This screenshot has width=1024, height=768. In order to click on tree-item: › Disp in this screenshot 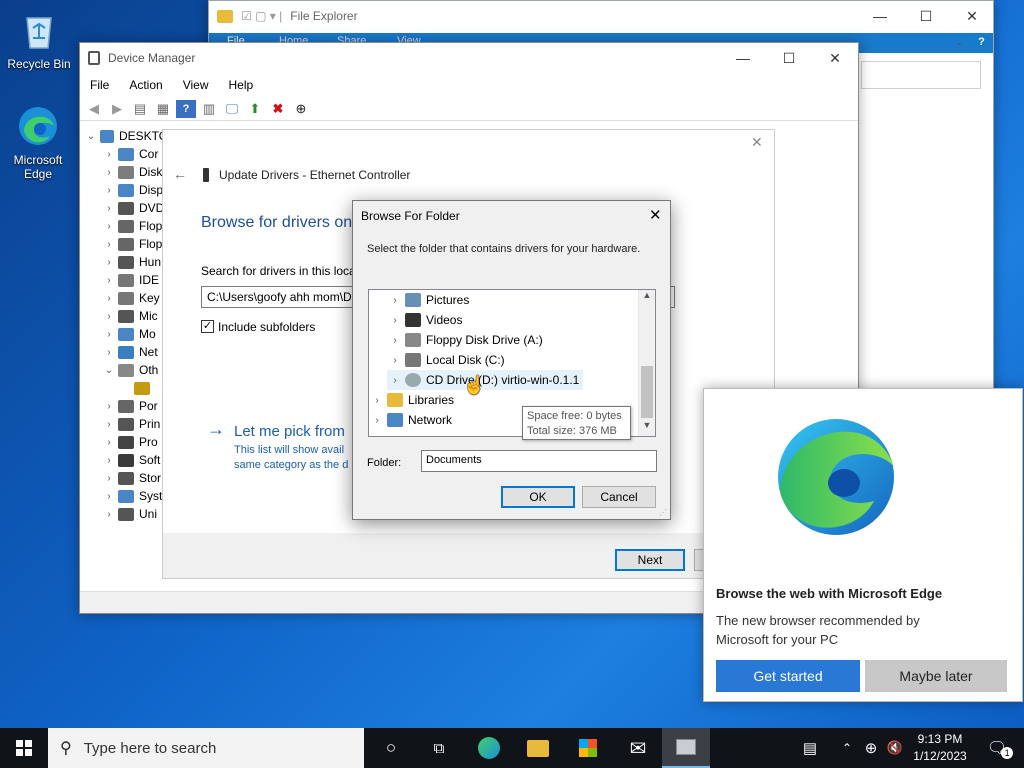, I will do `click(132, 190)`.